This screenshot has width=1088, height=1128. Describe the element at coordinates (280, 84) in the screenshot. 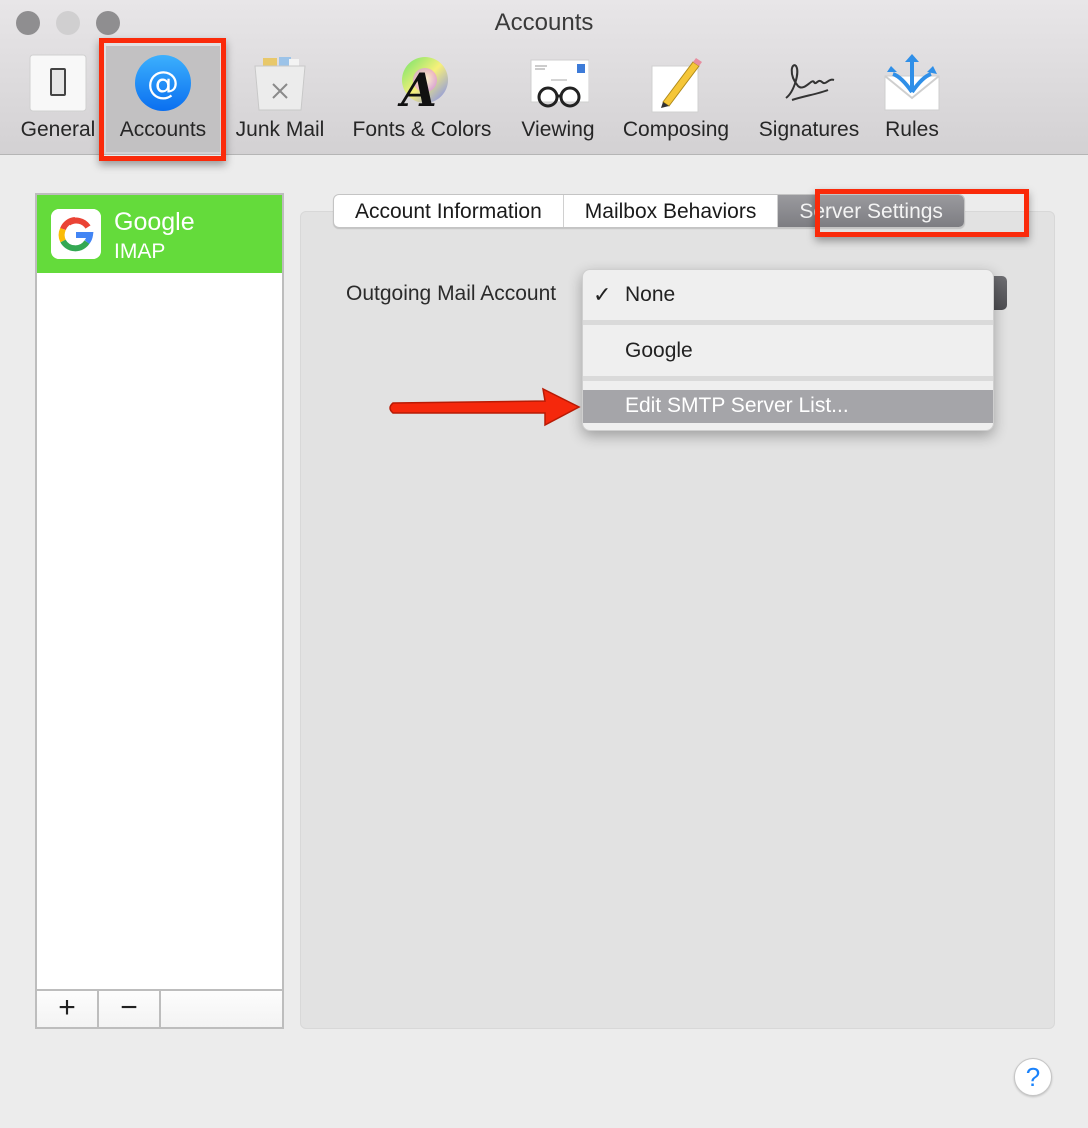

I see `junk-trash-icon` at that location.